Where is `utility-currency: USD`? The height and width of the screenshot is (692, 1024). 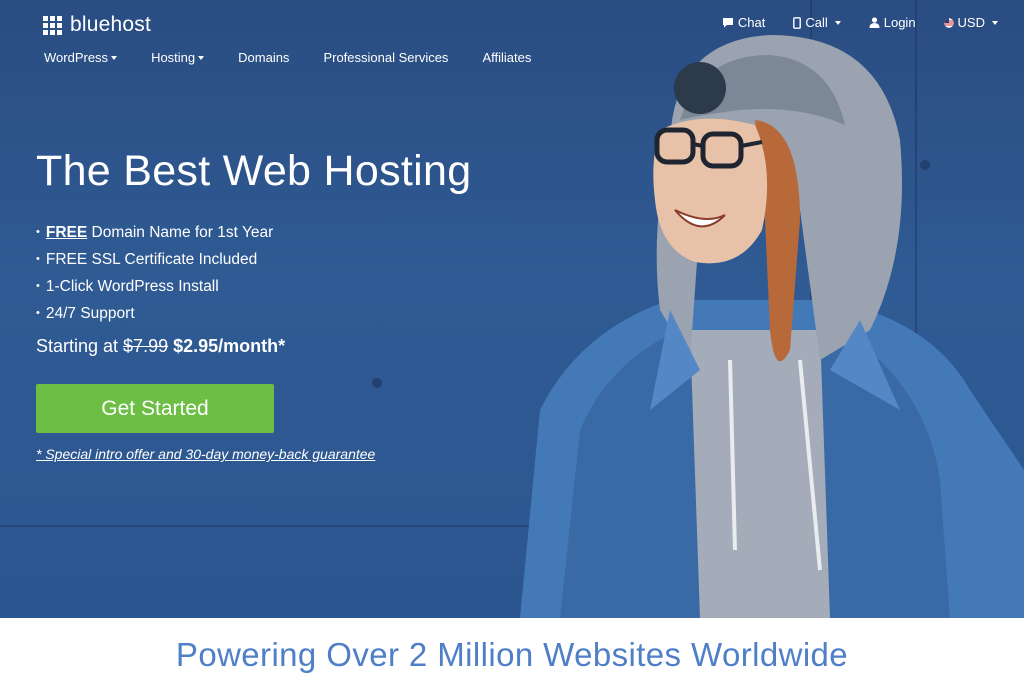 utility-currency: USD is located at coordinates (970, 22).